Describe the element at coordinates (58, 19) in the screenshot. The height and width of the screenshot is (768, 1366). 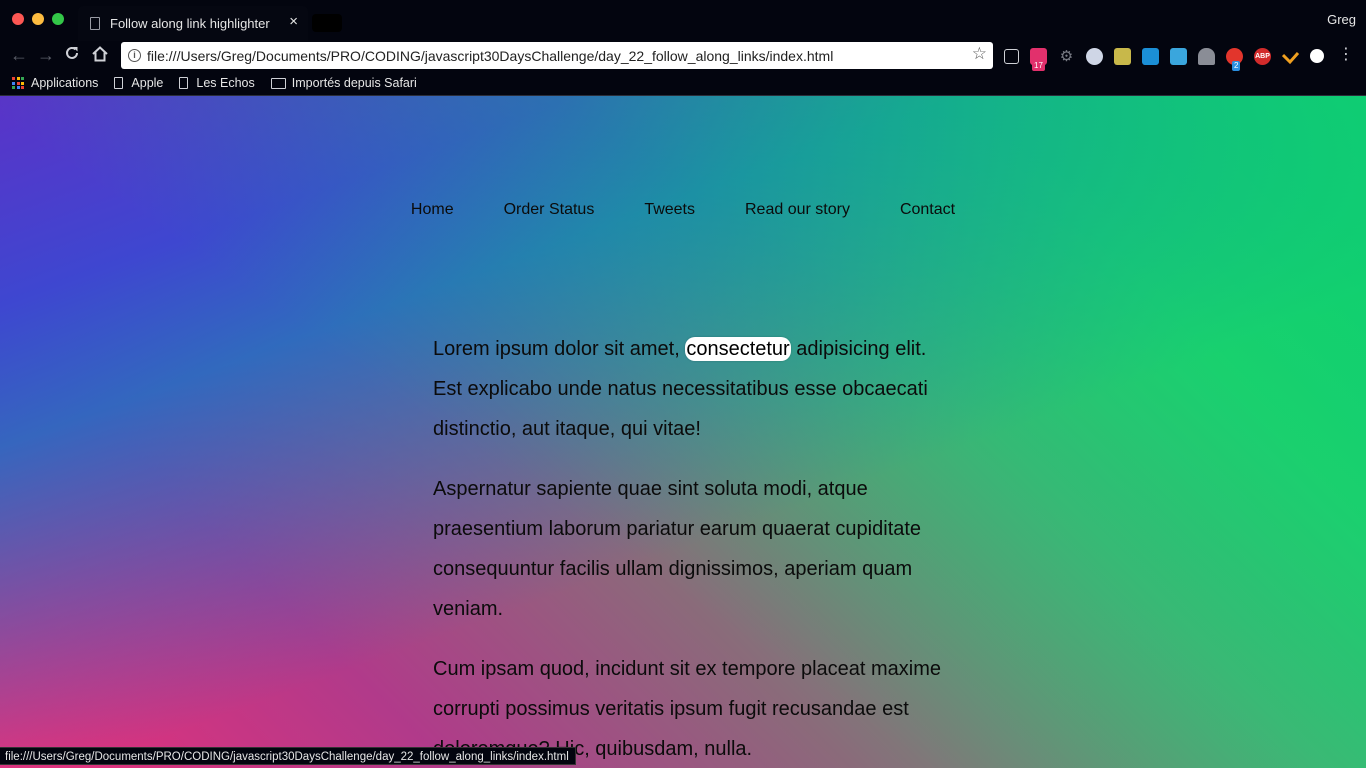
I see `maximize-window-button` at that location.